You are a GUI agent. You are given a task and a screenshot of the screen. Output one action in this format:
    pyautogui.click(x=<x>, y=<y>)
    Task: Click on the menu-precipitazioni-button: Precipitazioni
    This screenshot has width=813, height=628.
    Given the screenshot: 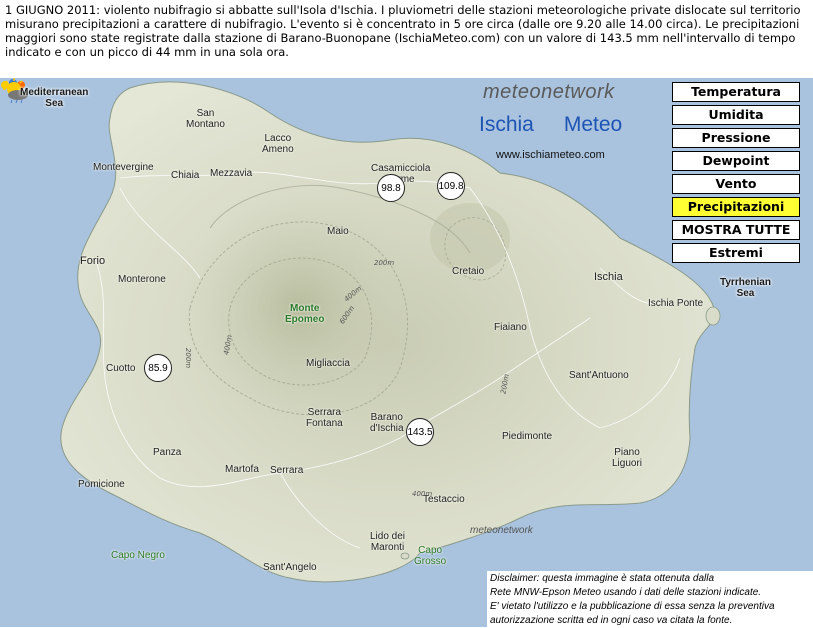 What is the action you would take?
    pyautogui.click(x=736, y=207)
    